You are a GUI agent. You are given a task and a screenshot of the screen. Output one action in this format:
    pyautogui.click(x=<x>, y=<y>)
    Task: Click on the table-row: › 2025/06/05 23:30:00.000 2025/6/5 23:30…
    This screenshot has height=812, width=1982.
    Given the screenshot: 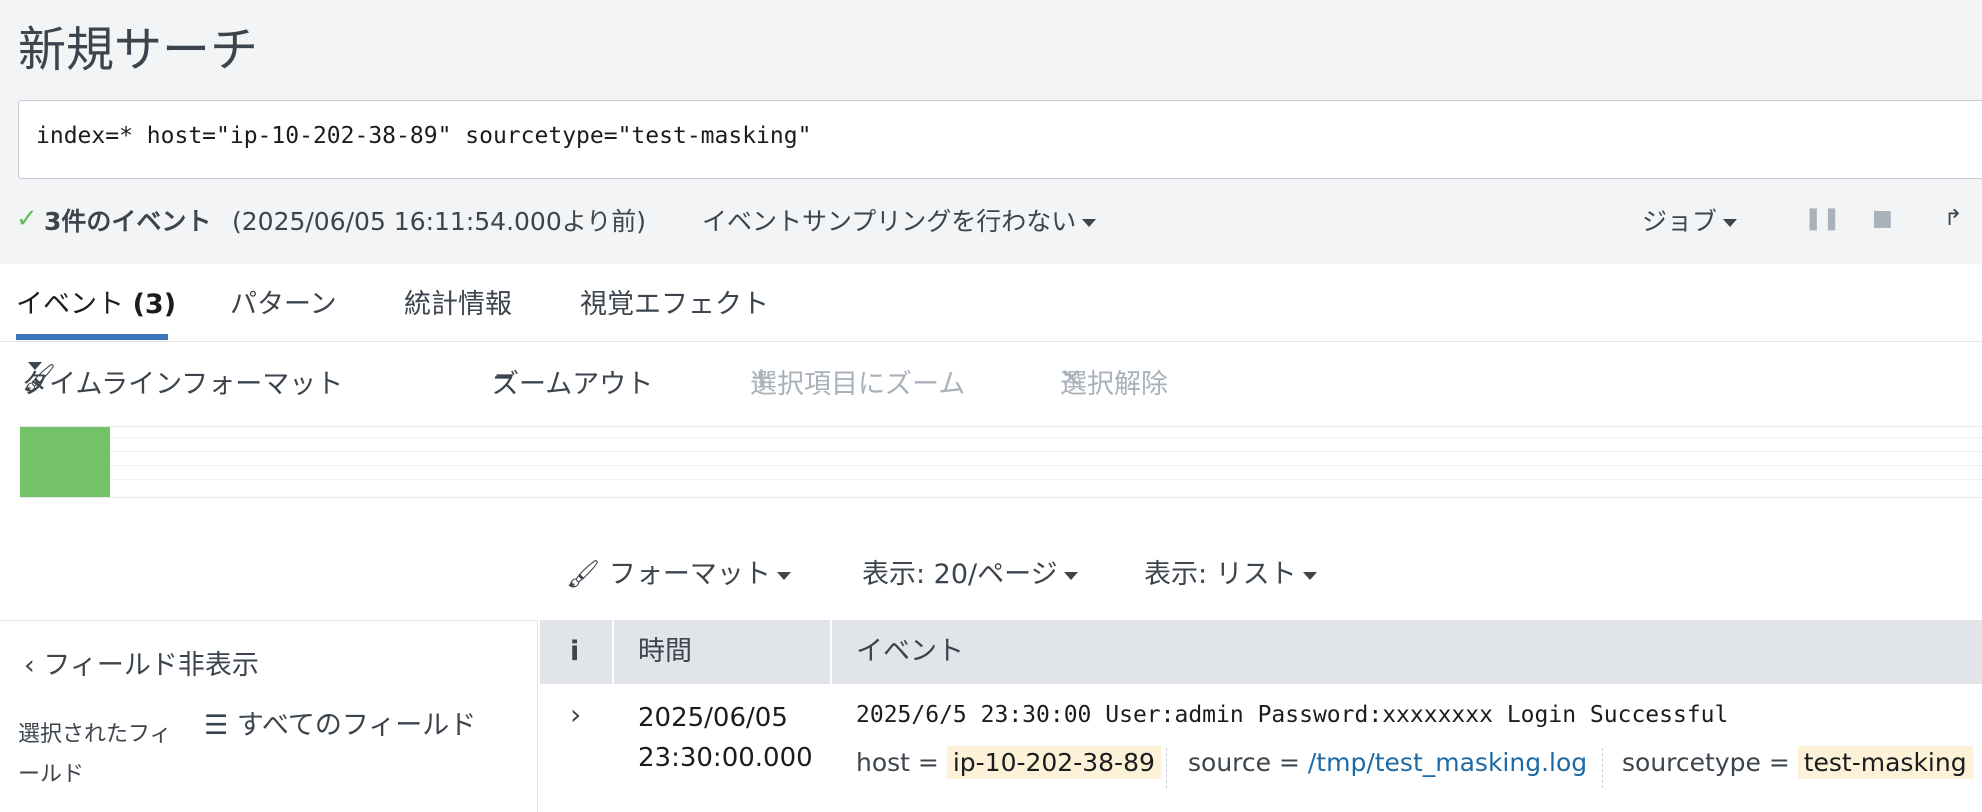 What is the action you would take?
    pyautogui.click(x=1261, y=748)
    